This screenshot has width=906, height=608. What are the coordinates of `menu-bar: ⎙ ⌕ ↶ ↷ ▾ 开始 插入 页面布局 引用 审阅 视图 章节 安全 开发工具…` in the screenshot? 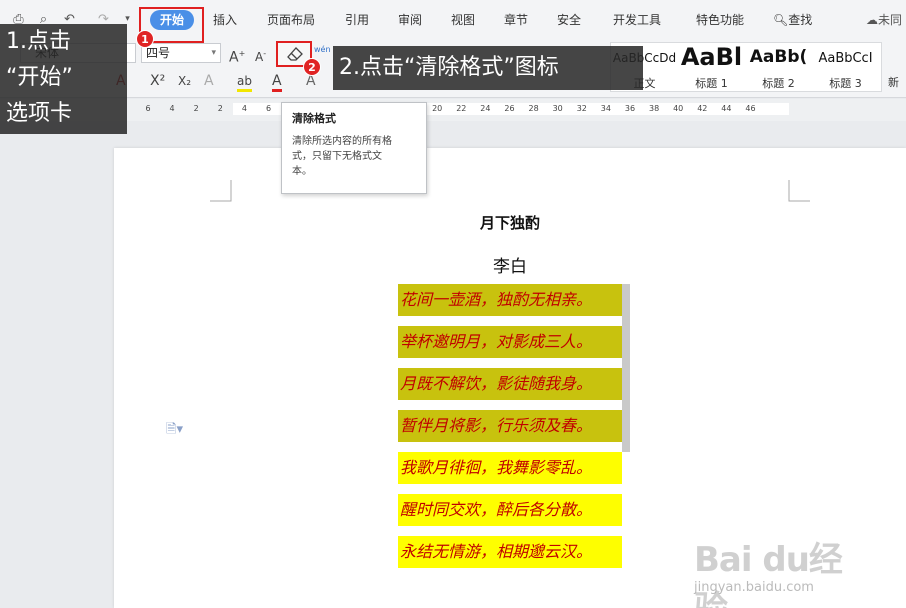 It's located at (453, 20).